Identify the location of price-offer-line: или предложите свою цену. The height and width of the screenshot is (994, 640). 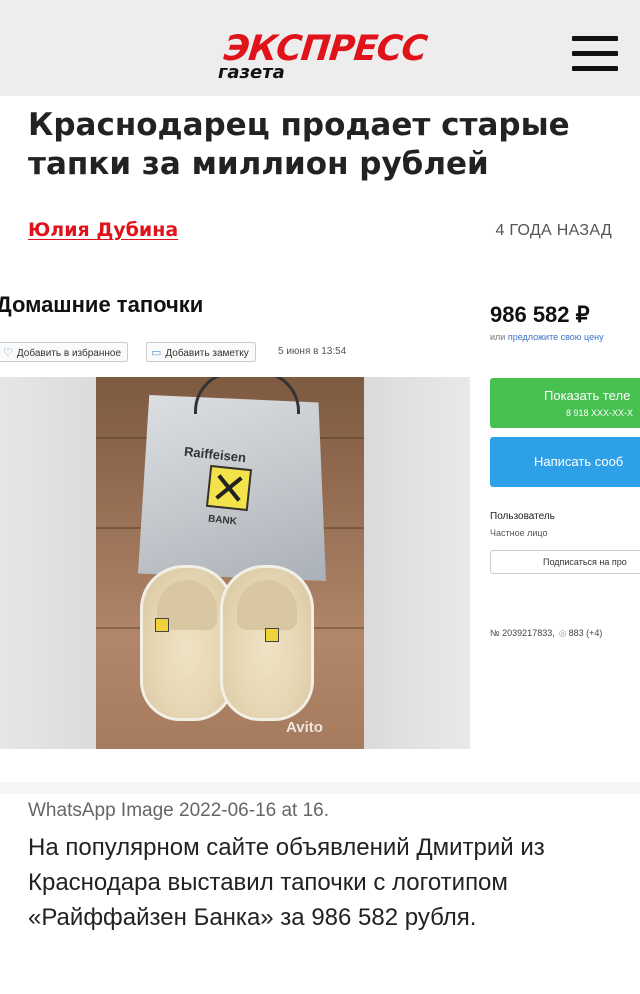
(547, 337).